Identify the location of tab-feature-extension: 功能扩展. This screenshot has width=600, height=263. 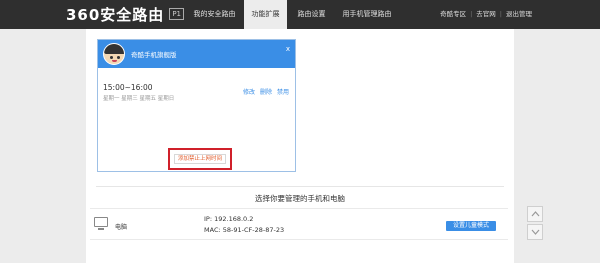
(265, 14).